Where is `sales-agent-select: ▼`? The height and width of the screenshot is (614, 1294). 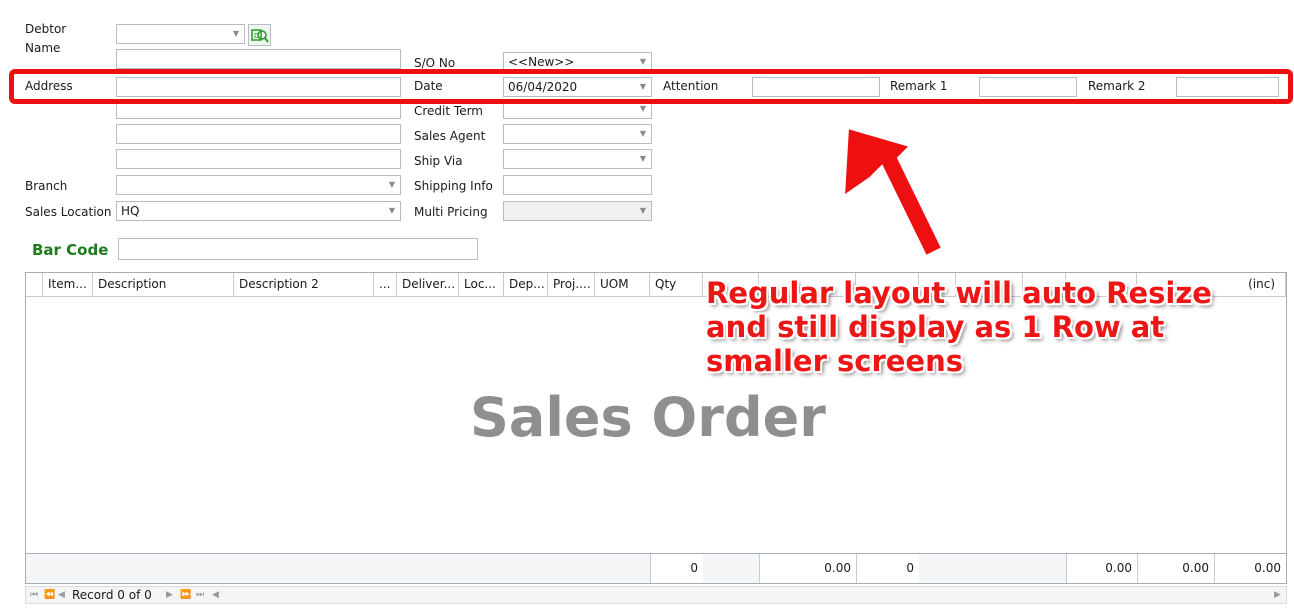
sales-agent-select: ▼ is located at coordinates (577, 134).